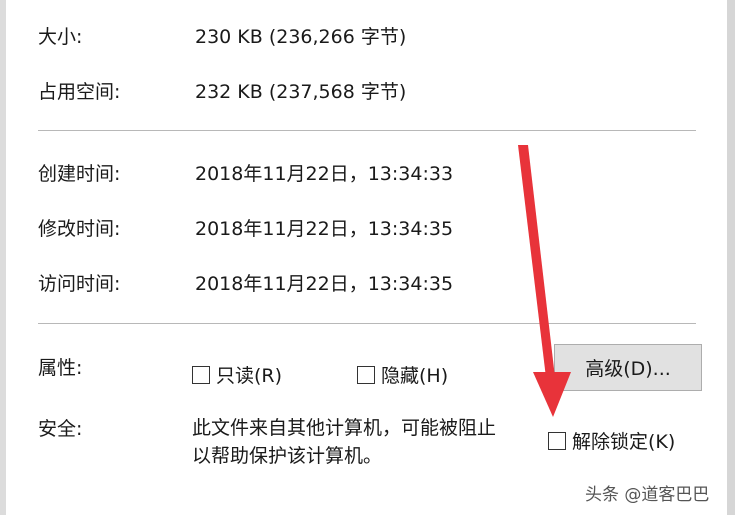 Image resolution: width=735 pixels, height=515 pixels. Describe the element at coordinates (367, 130) in the screenshot. I see `divider-top` at that location.